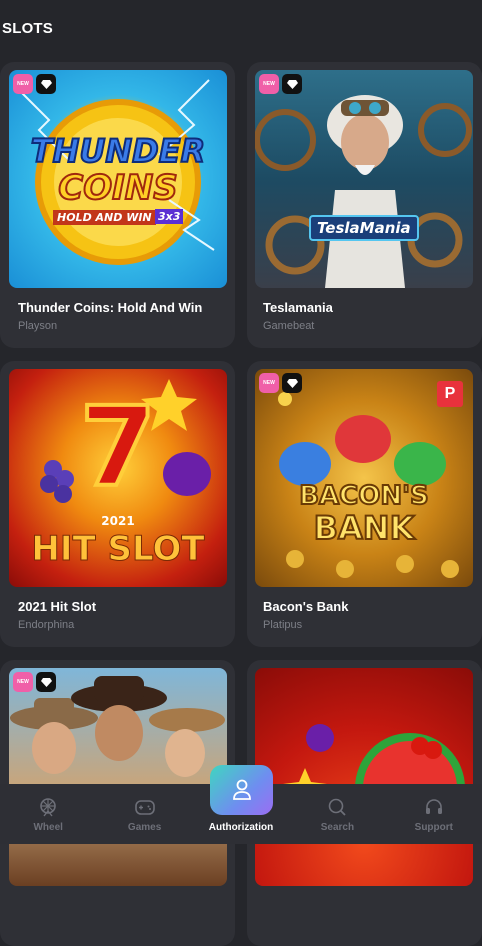  I want to click on game-provider: Platipus, so click(283, 625).